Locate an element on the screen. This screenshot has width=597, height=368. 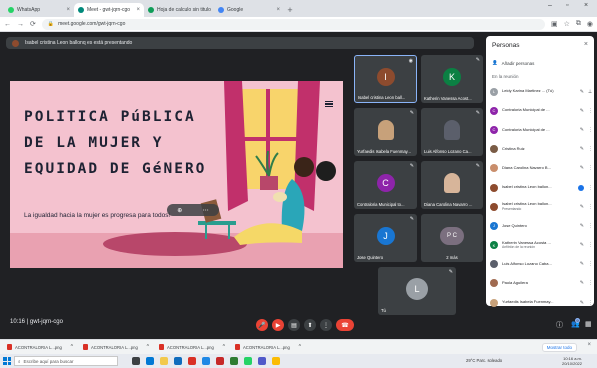
store-icon is located at coordinates (178, 361).